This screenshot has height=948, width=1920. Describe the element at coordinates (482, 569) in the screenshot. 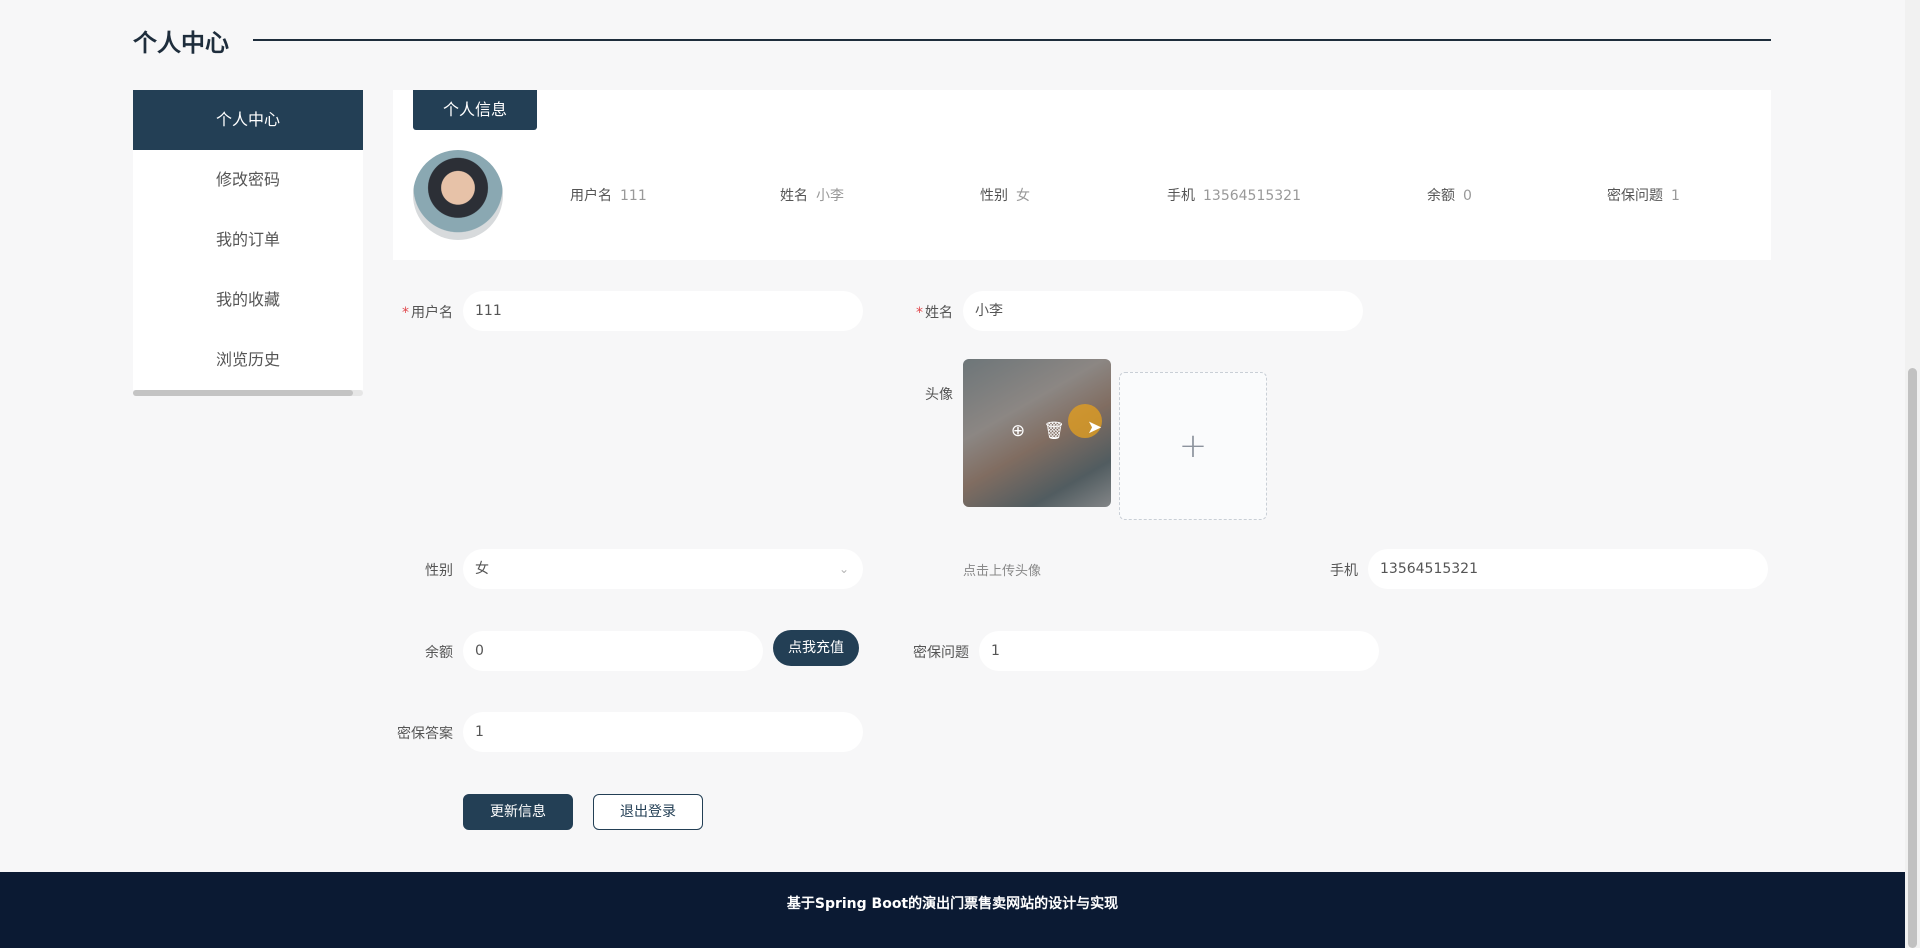

I see `gender-select-value: 女` at that location.